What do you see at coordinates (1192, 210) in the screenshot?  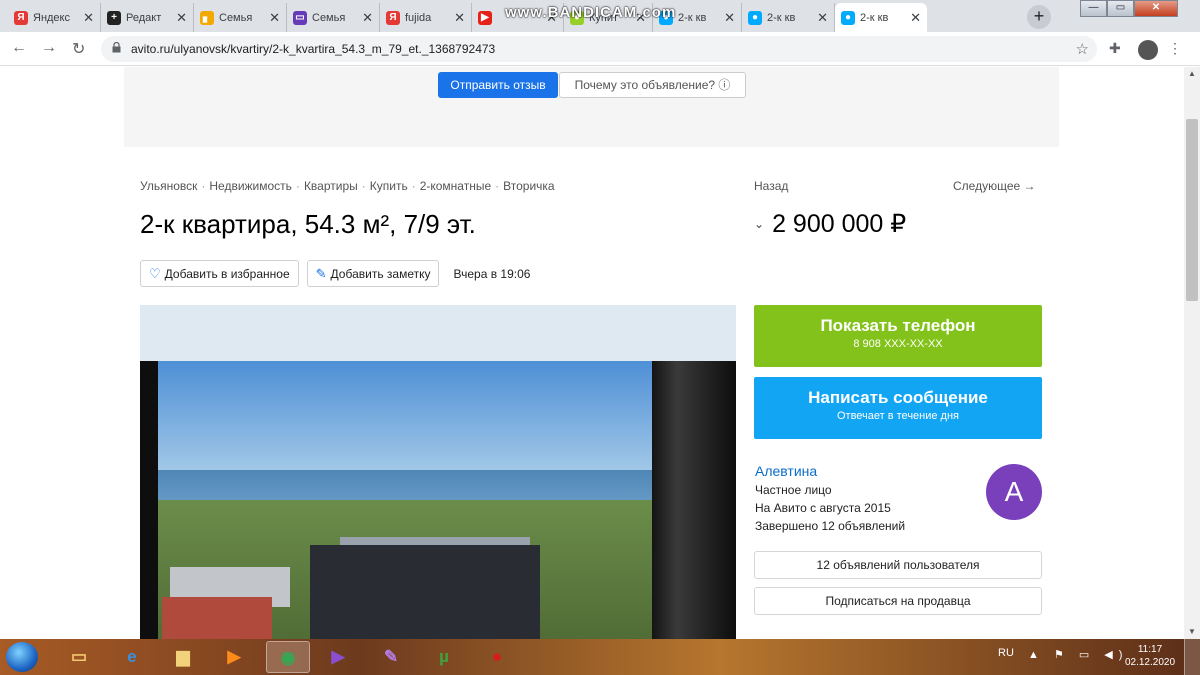 I see `scroll-thumb` at bounding box center [1192, 210].